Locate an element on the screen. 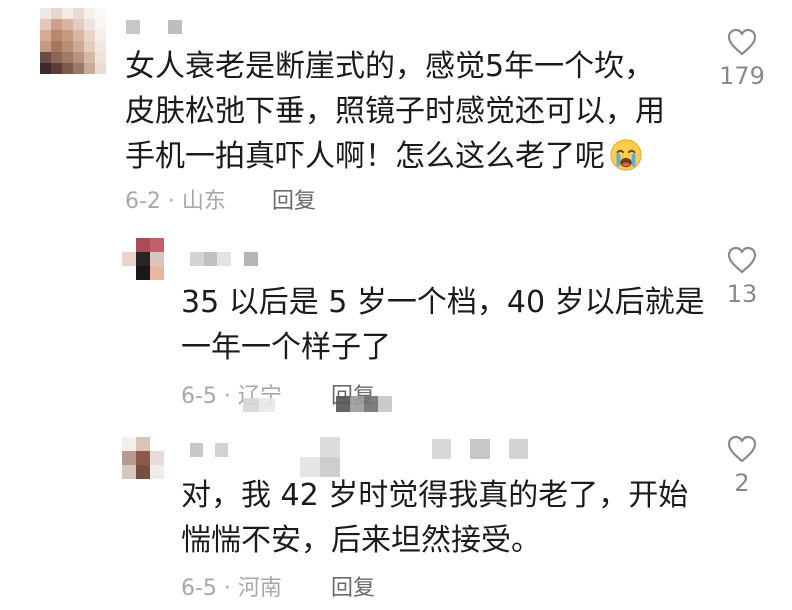 The width and height of the screenshot is (792, 610). comment-text-line: 手机一拍真吓人啊！怎么这么老了呢 is located at coordinates (395, 156).